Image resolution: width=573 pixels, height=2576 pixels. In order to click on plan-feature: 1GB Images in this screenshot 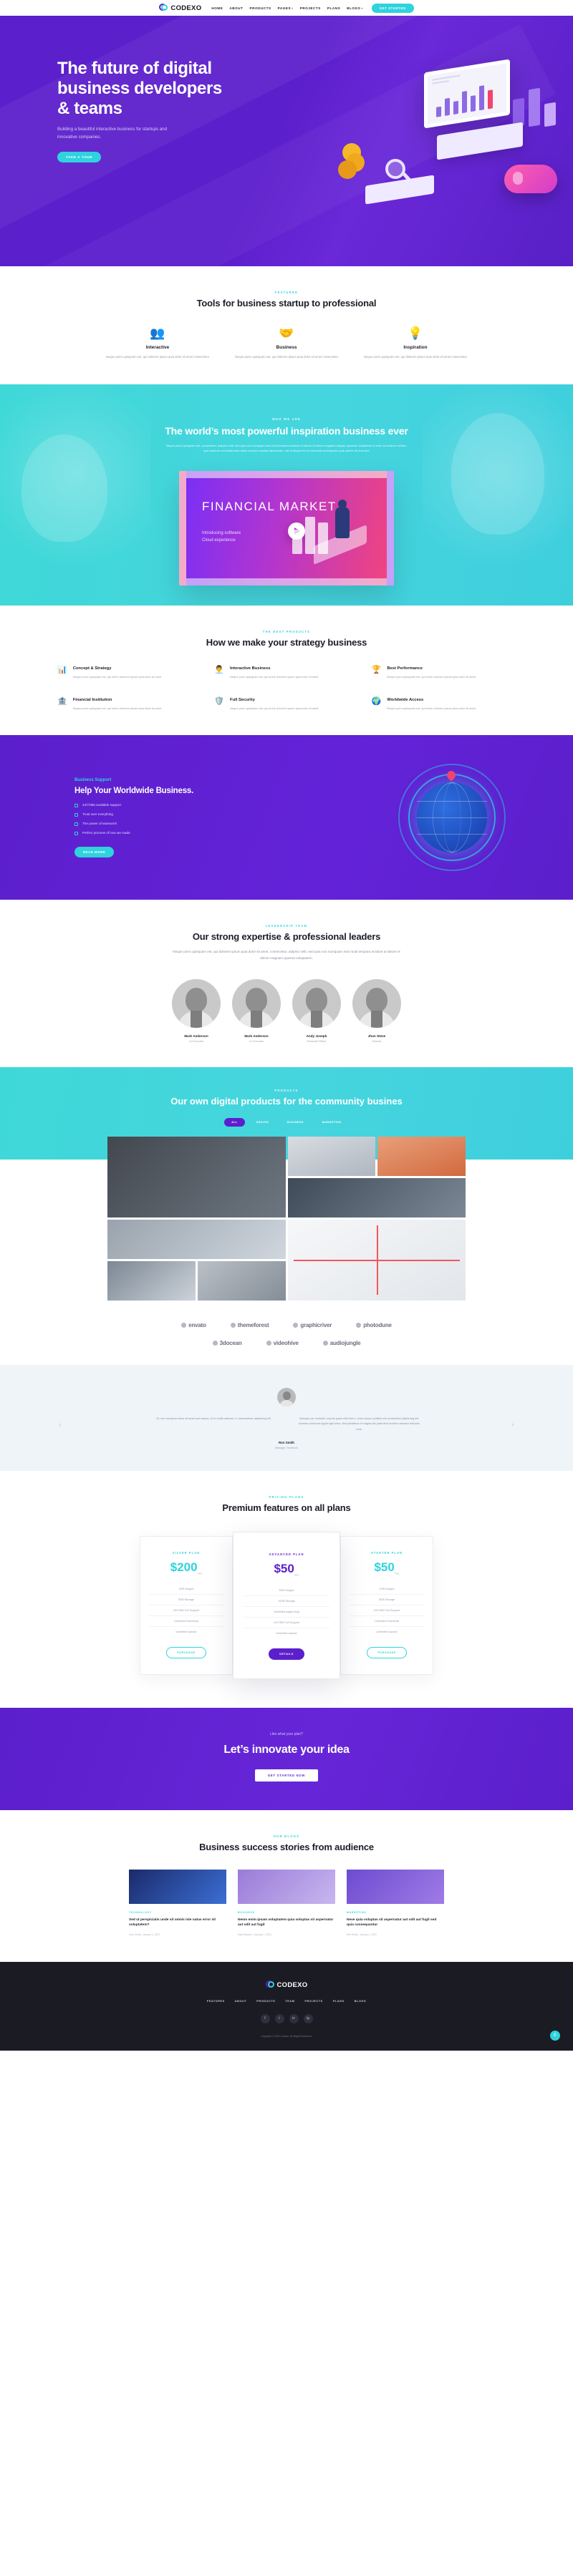, I will do `click(186, 1589)`.